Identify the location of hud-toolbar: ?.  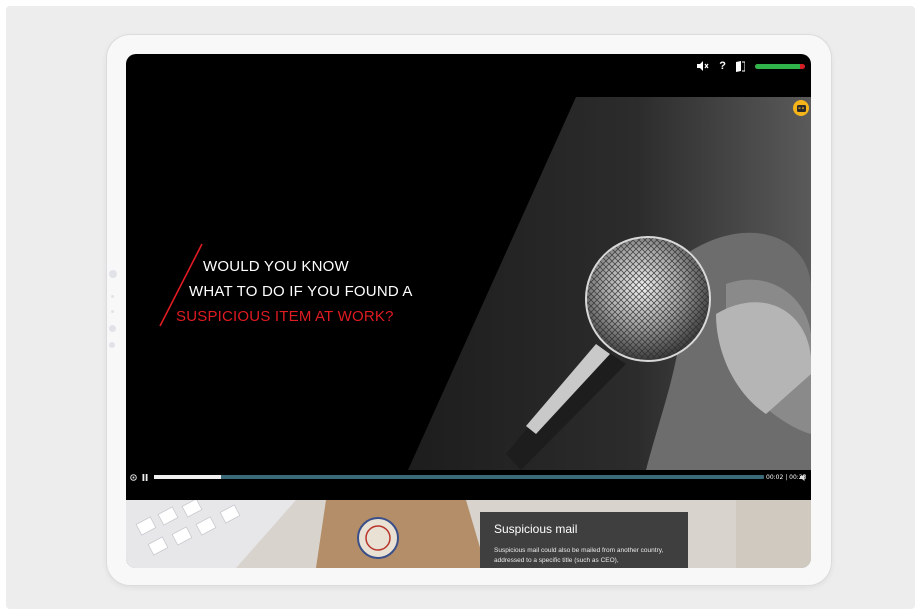
(751, 66).